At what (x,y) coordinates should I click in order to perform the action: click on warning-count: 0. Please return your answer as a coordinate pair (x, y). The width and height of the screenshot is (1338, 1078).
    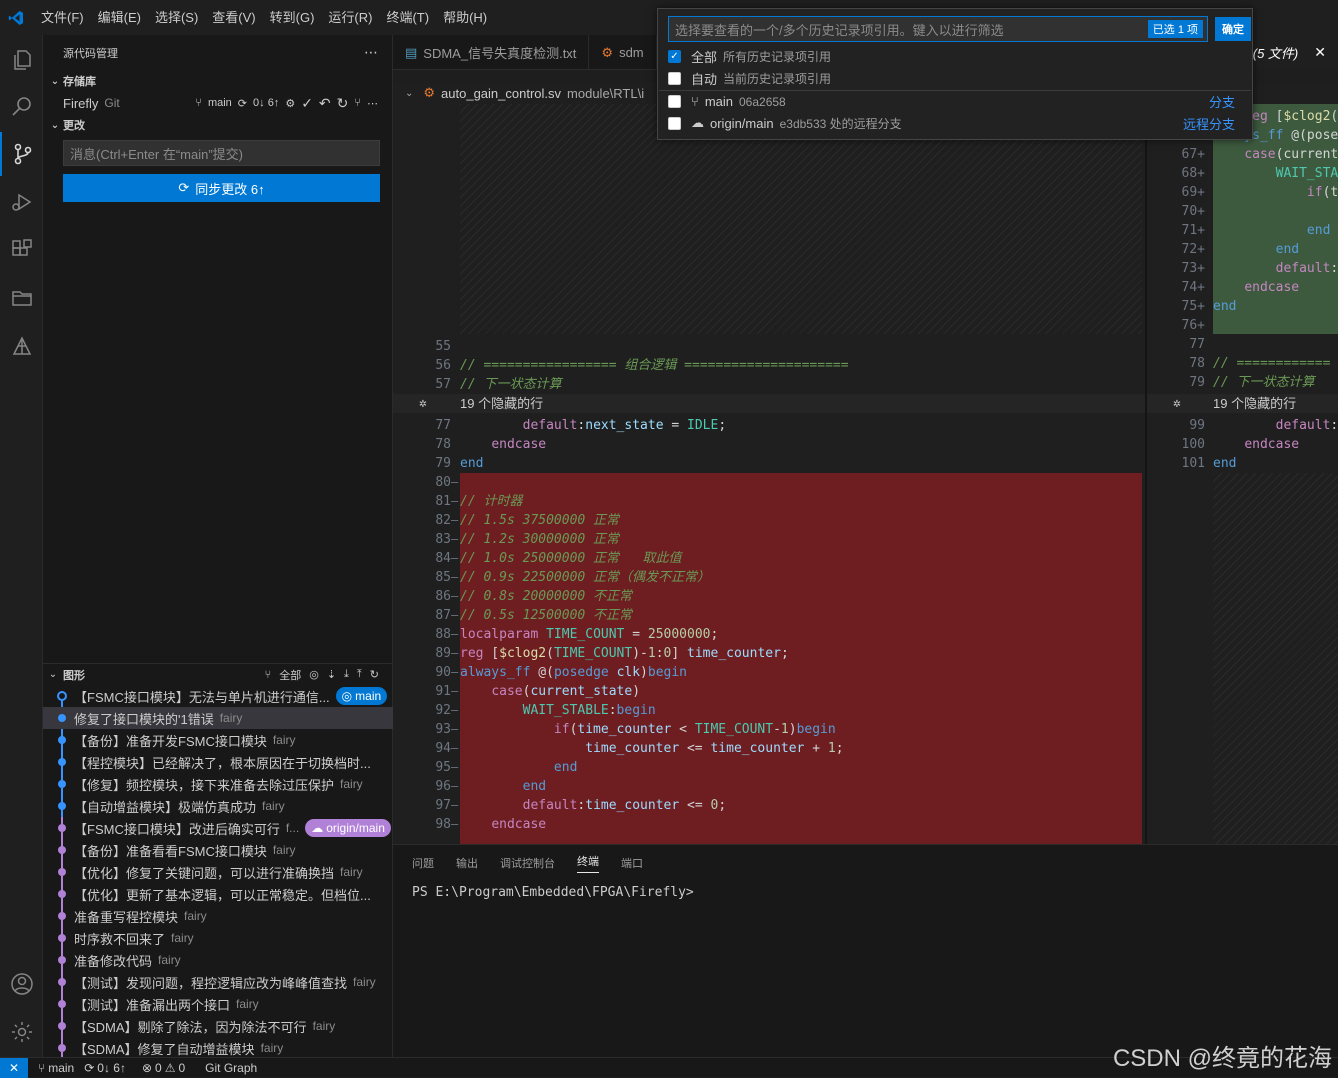
    Looking at the image, I should click on (182, 1067).